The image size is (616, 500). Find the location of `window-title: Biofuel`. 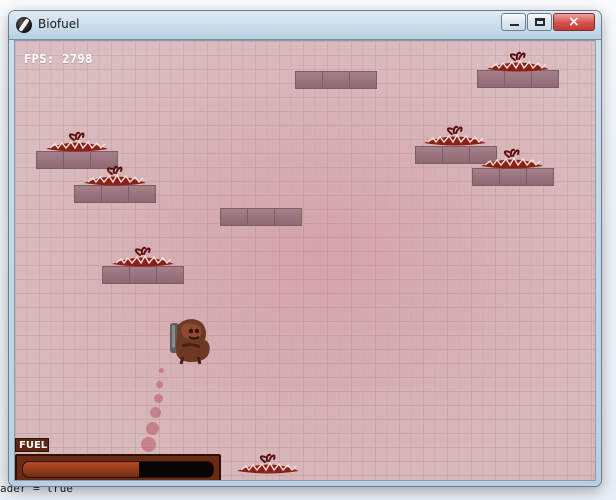

window-title: Biofuel is located at coordinates (59, 24).